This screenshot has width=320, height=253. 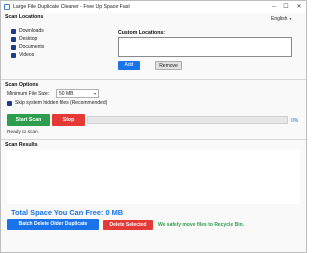 I want to click on close-button: ✕, so click(x=299, y=7).